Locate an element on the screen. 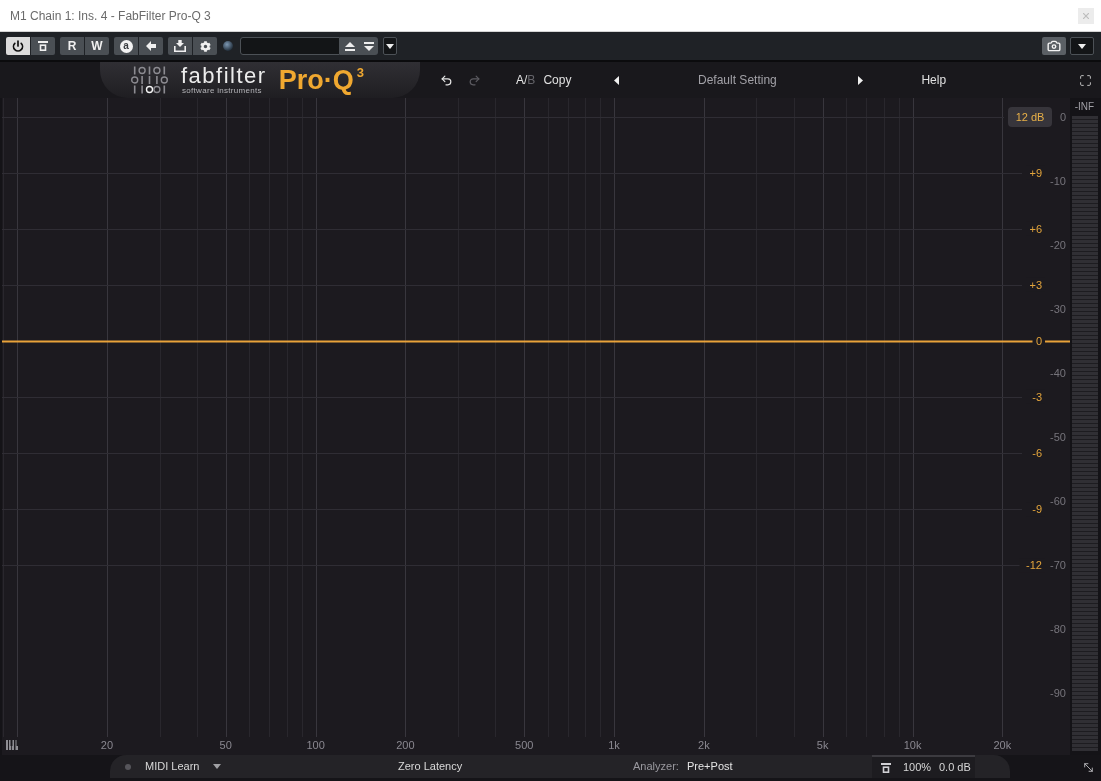 This screenshot has width=1101, height=781. dots-logo-icon is located at coordinates (149, 80).